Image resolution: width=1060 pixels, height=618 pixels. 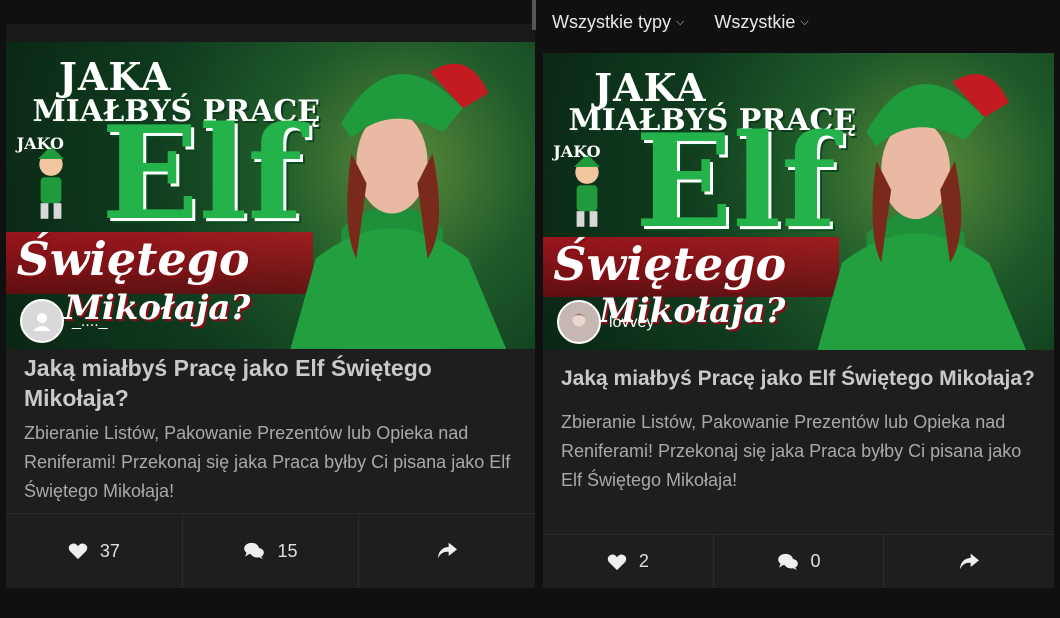 I want to click on all-filter-dropdown: Wszystkie ⌵, so click(x=761, y=22).